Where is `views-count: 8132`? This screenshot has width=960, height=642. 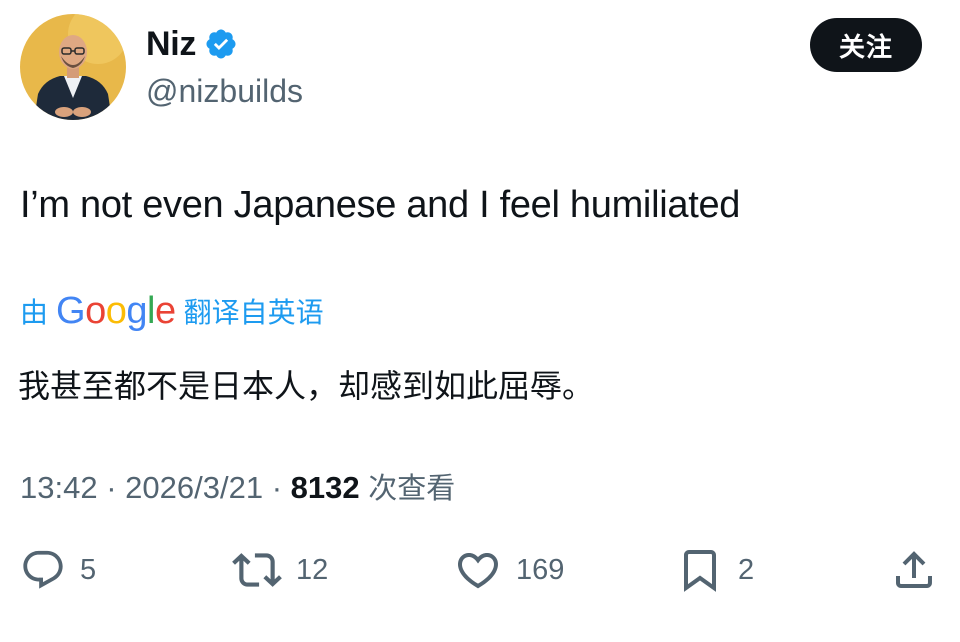 views-count: 8132 is located at coordinates (325, 487).